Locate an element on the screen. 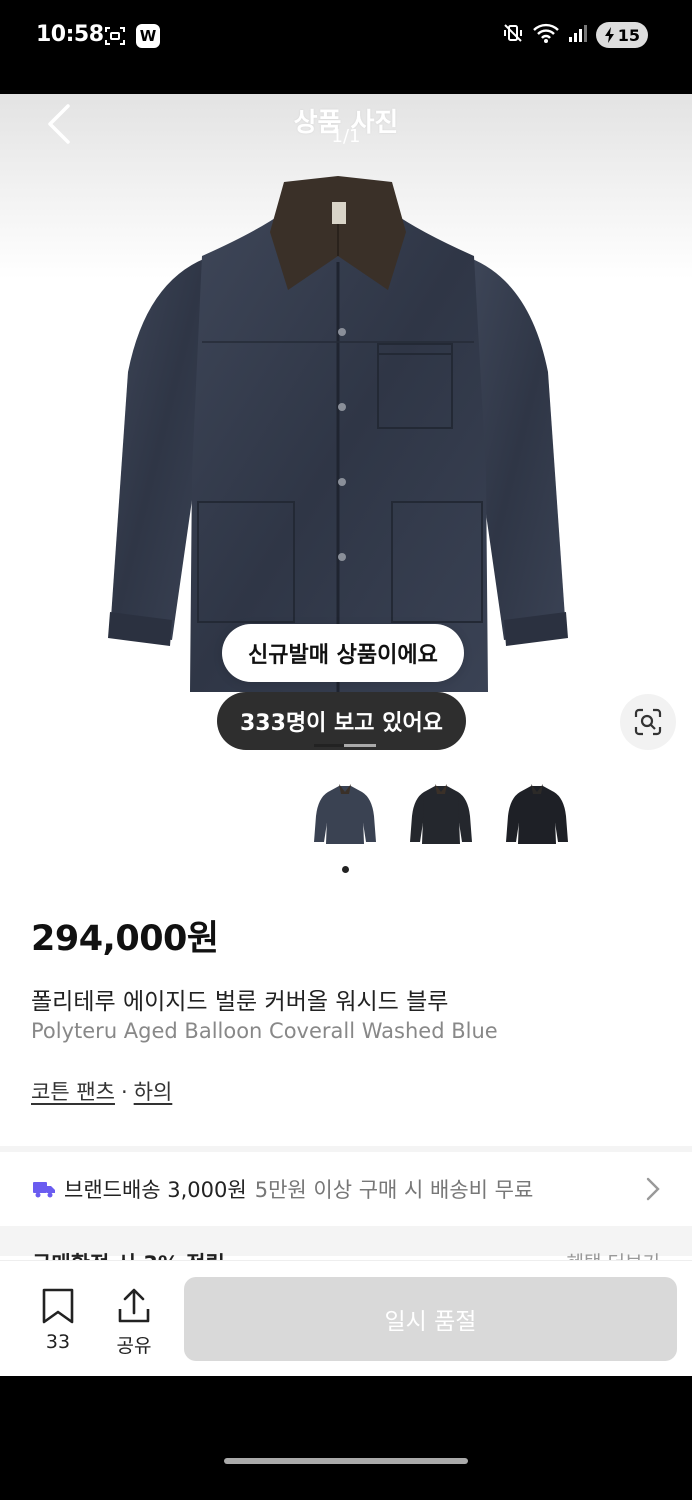  product-name-korean: 폴리테루 에이지드 벌룬 커버올 워시드 블루 is located at coordinates (240, 1002).